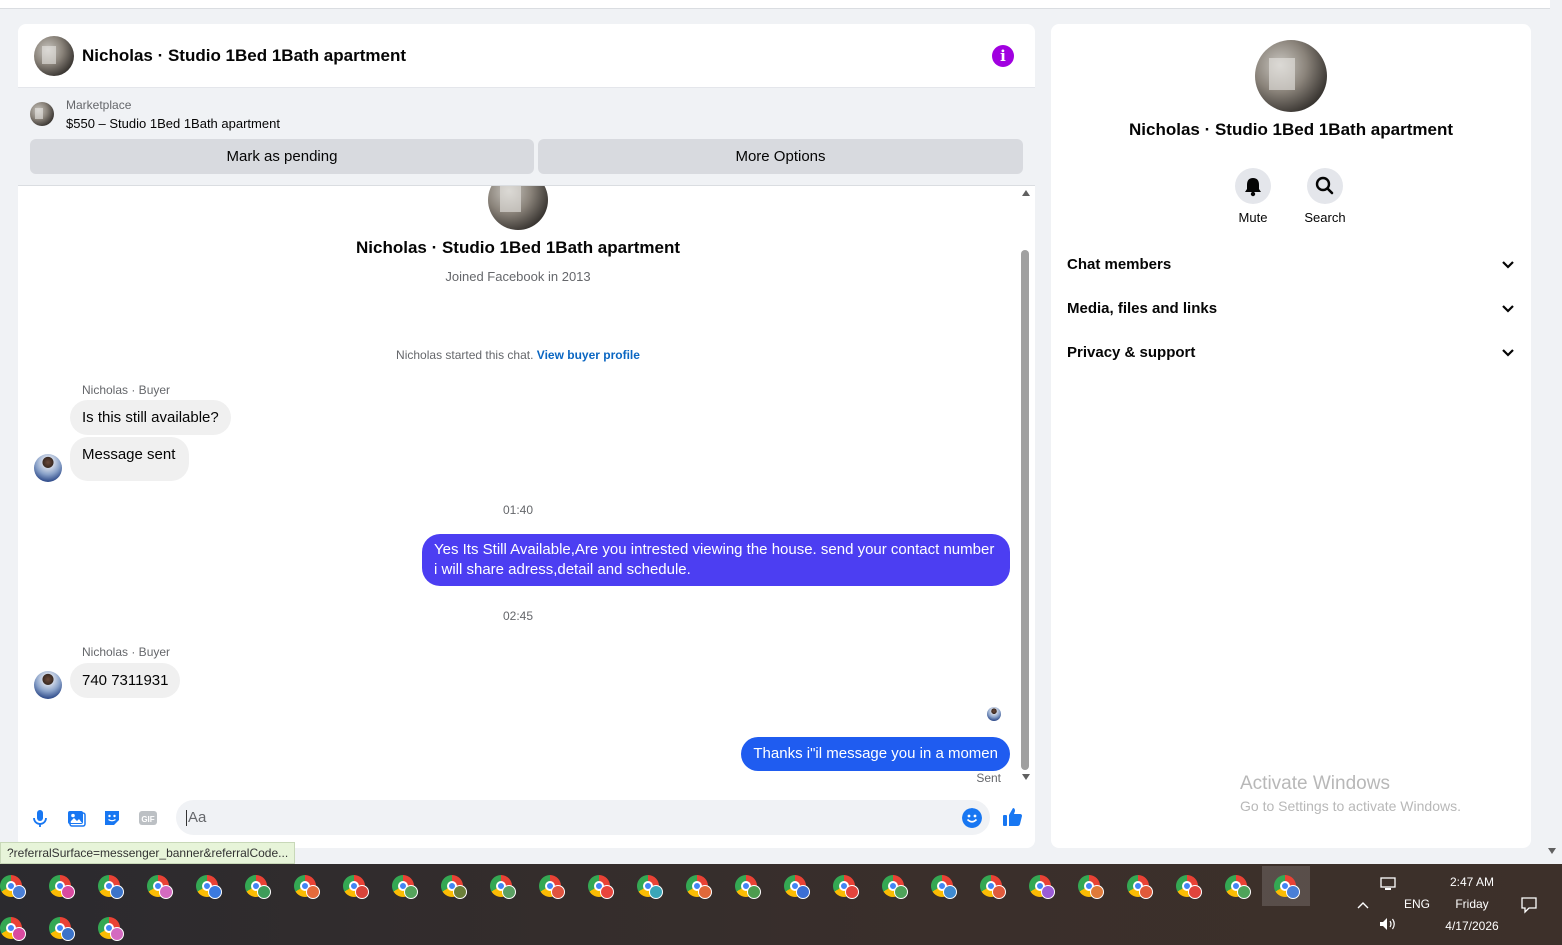 This screenshot has width=1562, height=945. Describe the element at coordinates (76, 818) in the screenshot. I see `photo-icon` at that location.